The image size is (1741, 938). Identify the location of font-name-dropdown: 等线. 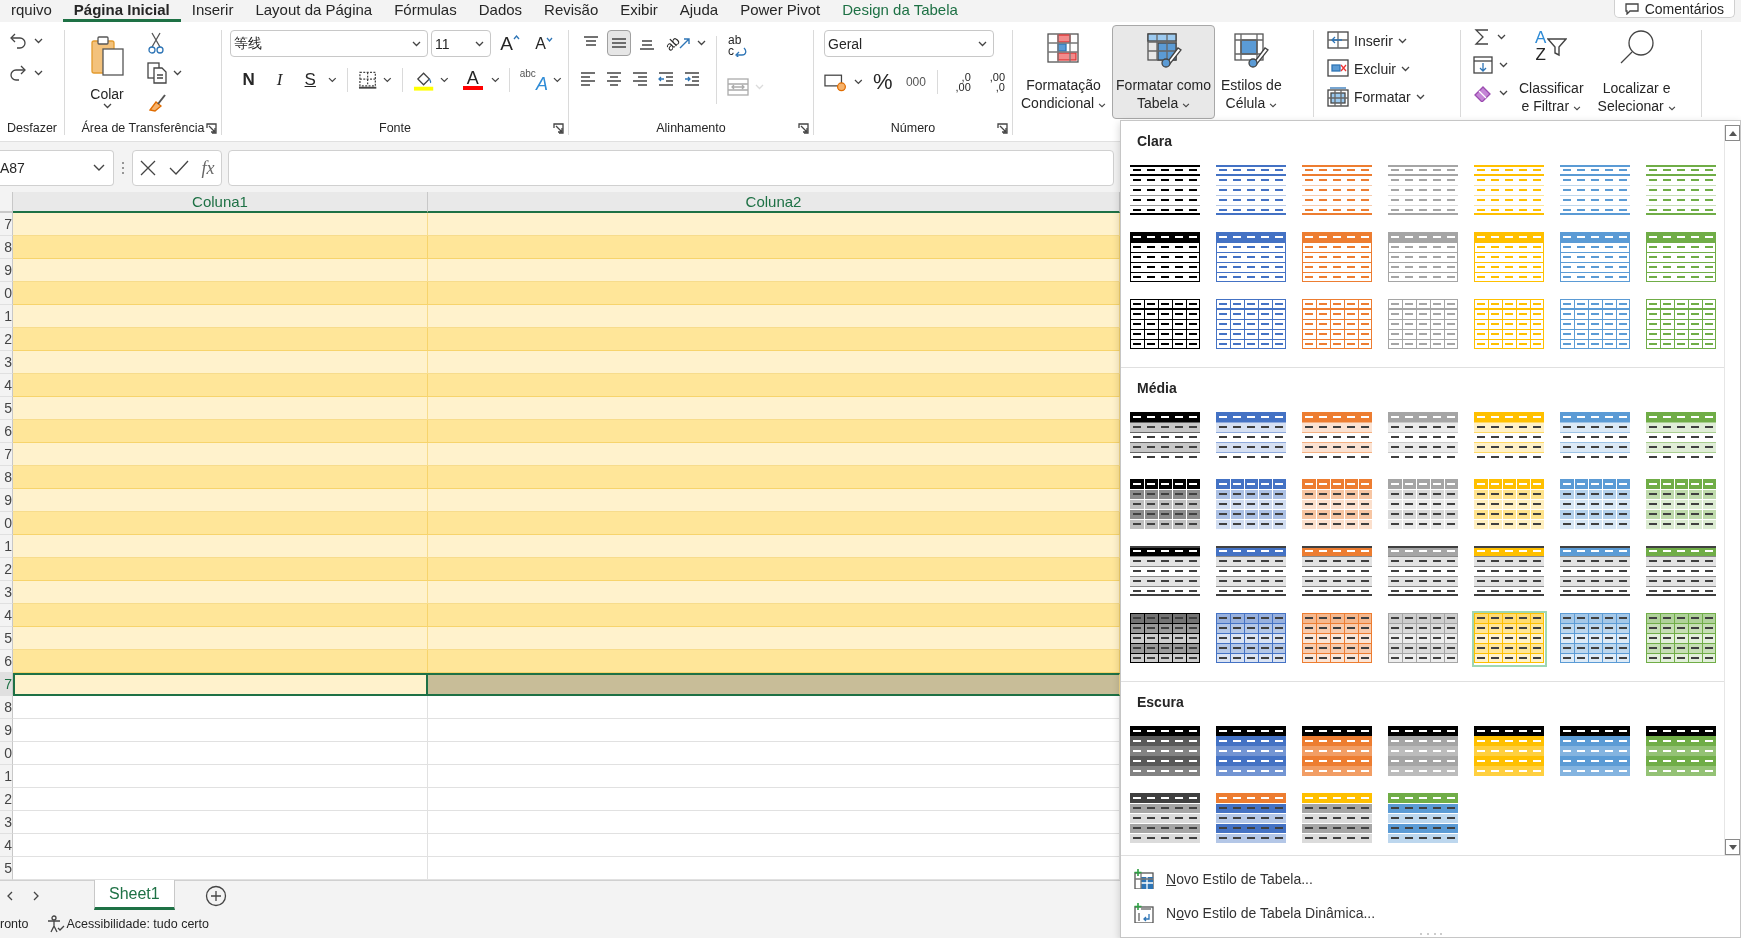
(329, 43).